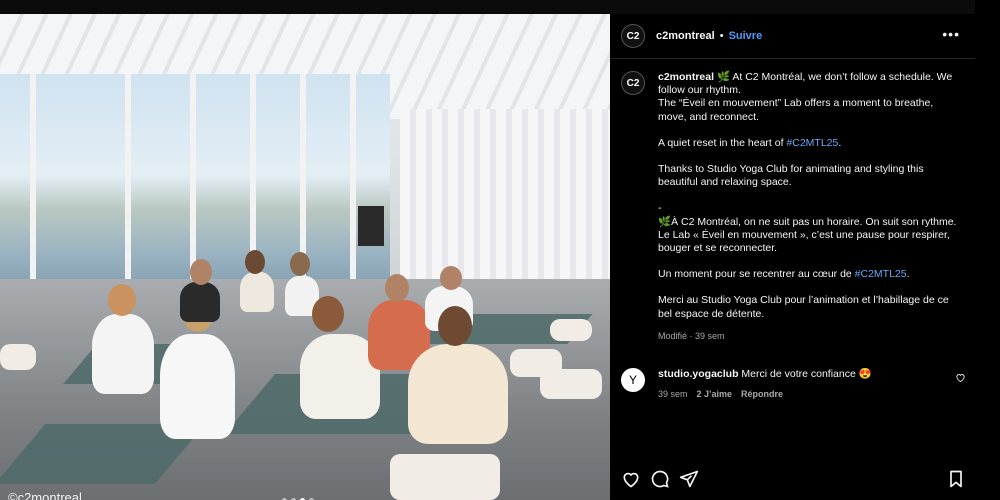  What do you see at coordinates (371, 226) in the screenshot?
I see `speaker` at bounding box center [371, 226].